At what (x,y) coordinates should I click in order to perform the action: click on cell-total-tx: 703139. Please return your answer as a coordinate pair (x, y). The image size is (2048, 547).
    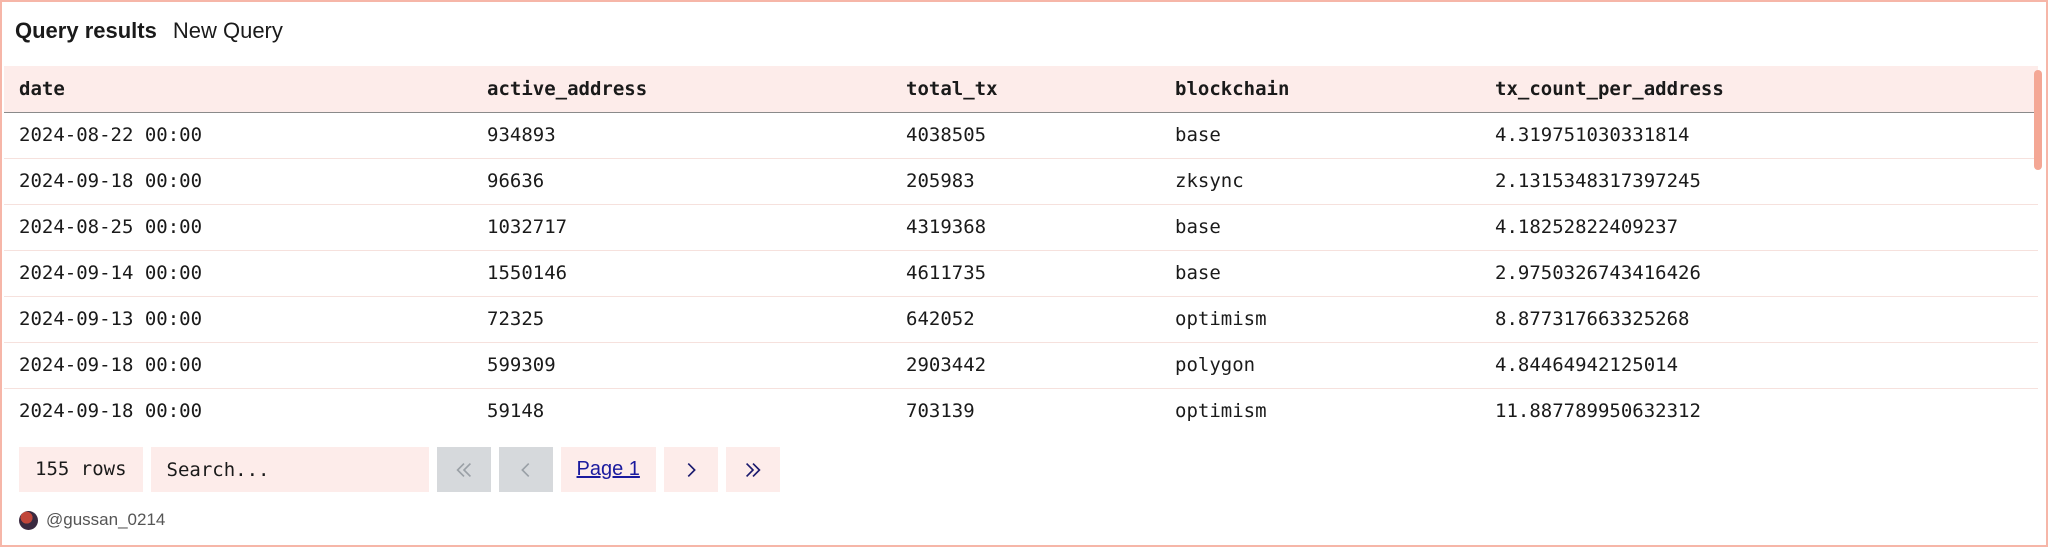
    Looking at the image, I should click on (940, 411).